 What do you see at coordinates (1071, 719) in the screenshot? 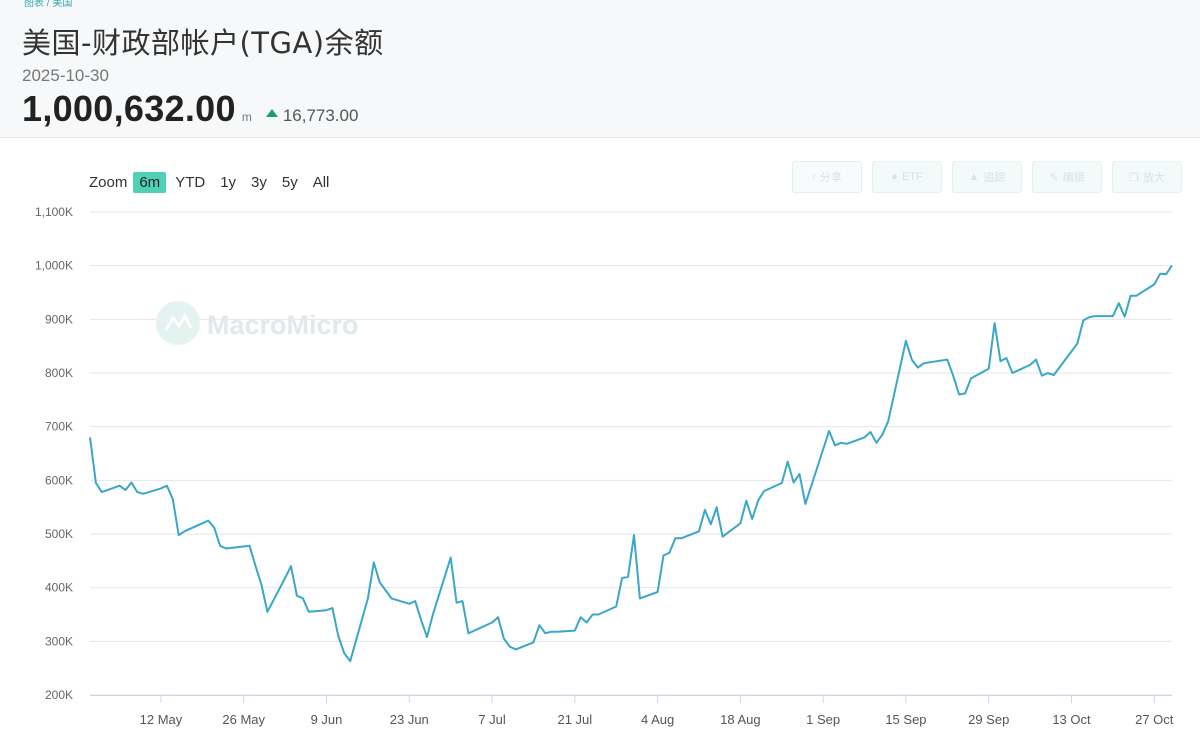
I see `x-tick-label: 13 Oct` at bounding box center [1071, 719].